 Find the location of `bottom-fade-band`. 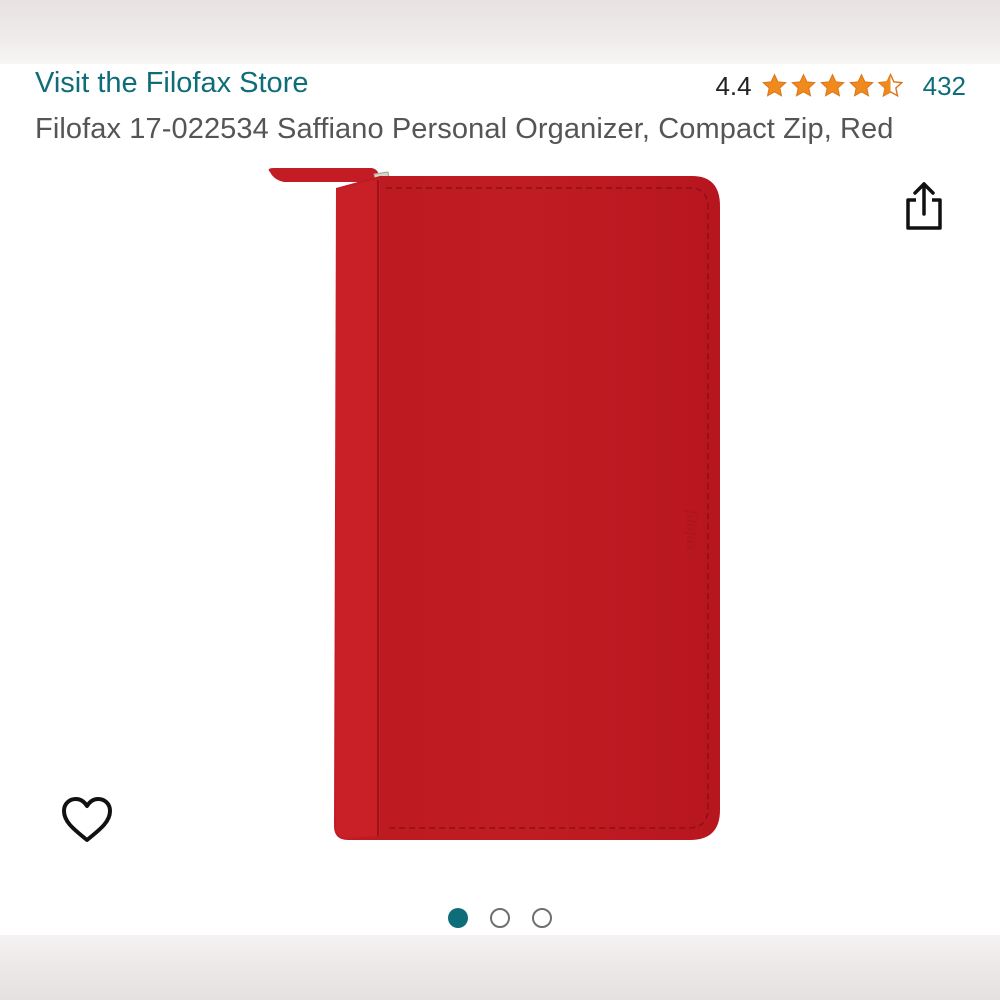

bottom-fade-band is located at coordinates (500, 967).